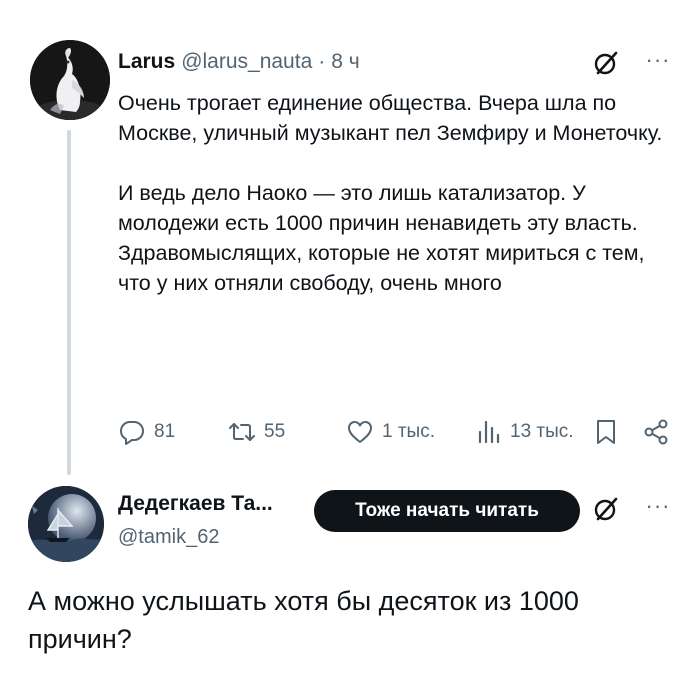 The image size is (700, 681). I want to click on share-button, so click(656, 432).